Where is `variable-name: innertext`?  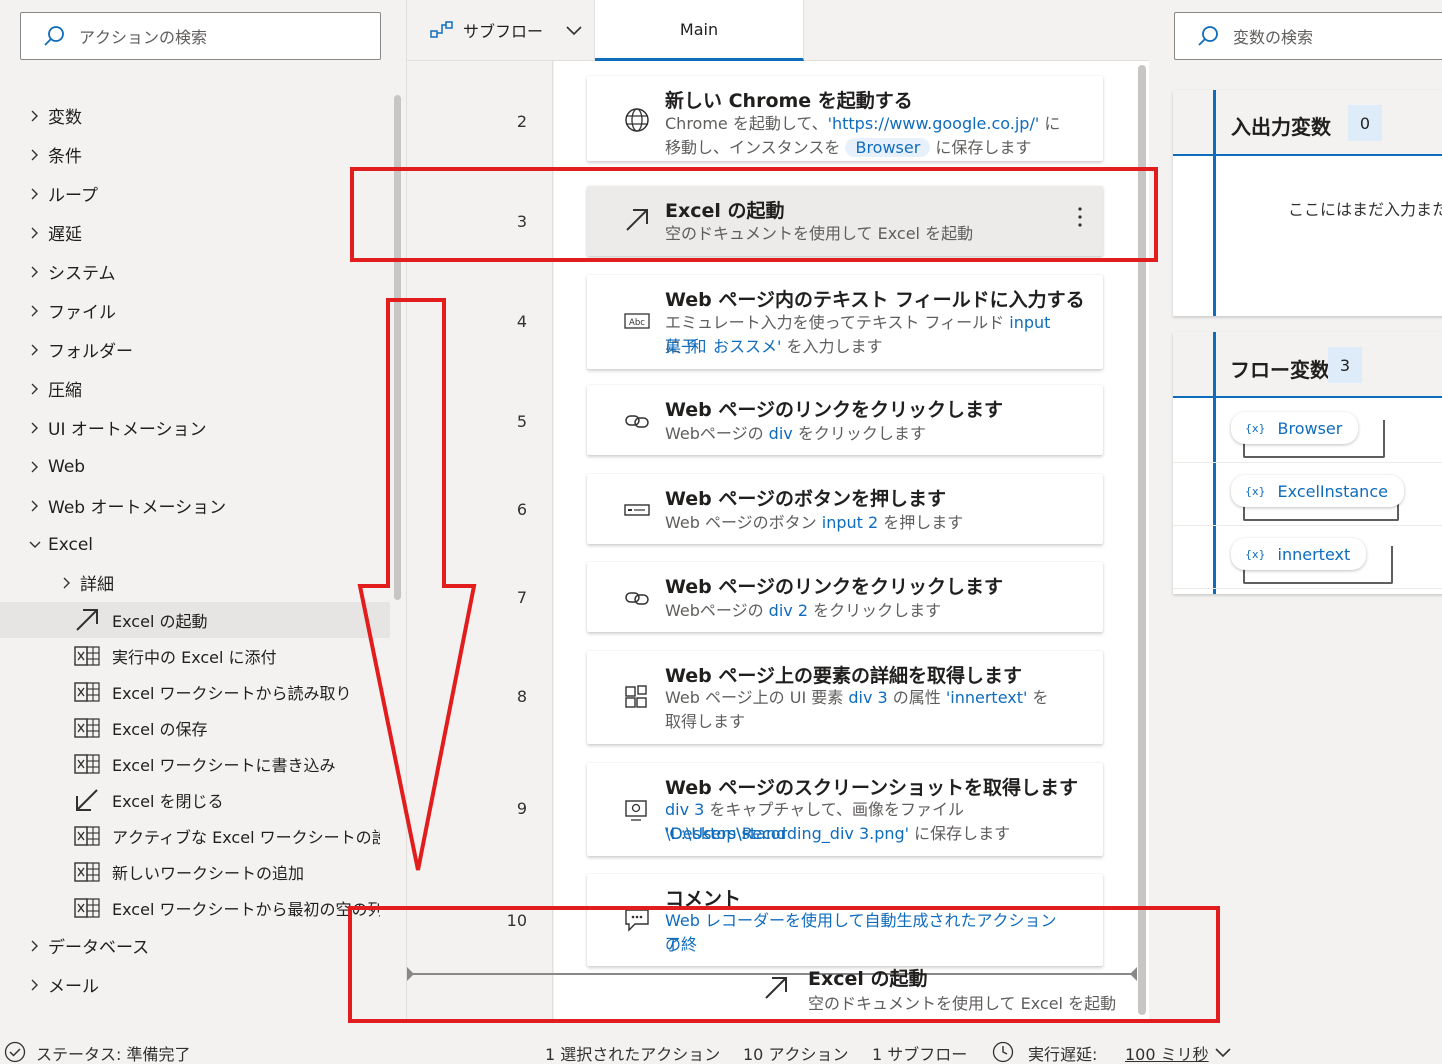
variable-name: innertext is located at coordinates (1314, 554).